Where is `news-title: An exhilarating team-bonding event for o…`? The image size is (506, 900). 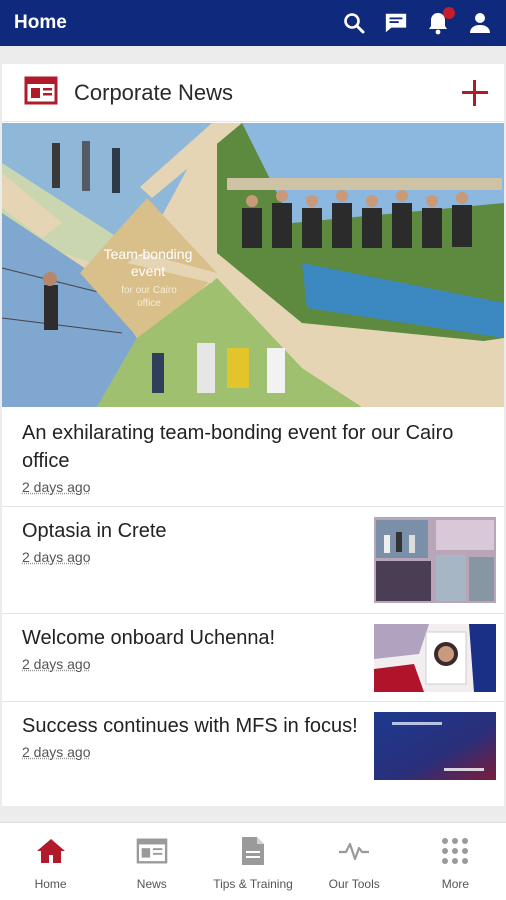 news-title: An exhilarating team-bonding event for o… is located at coordinates (238, 447).